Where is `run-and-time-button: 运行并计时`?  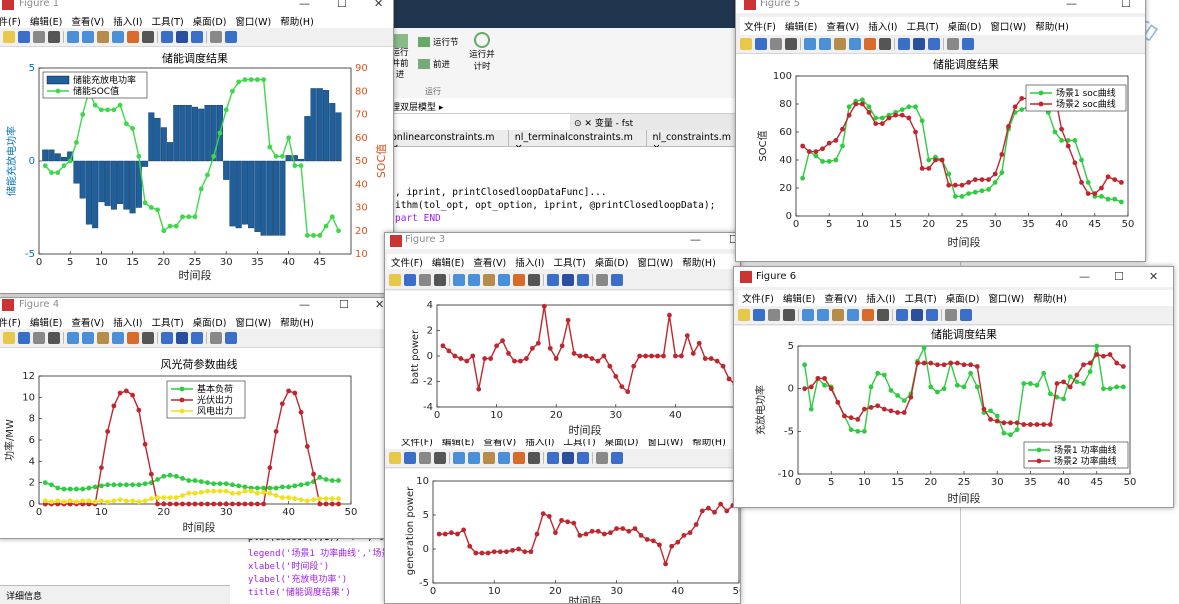 run-and-time-button: 运行并计时 is located at coordinates (482, 52).